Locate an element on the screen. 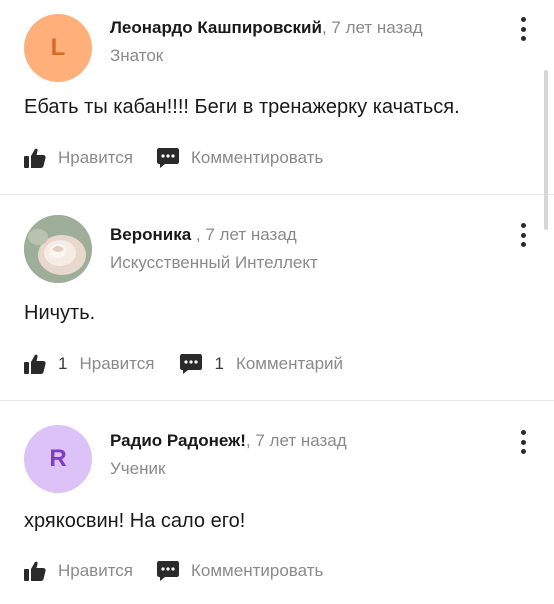  scrollbar is located at coordinates (546, 150).